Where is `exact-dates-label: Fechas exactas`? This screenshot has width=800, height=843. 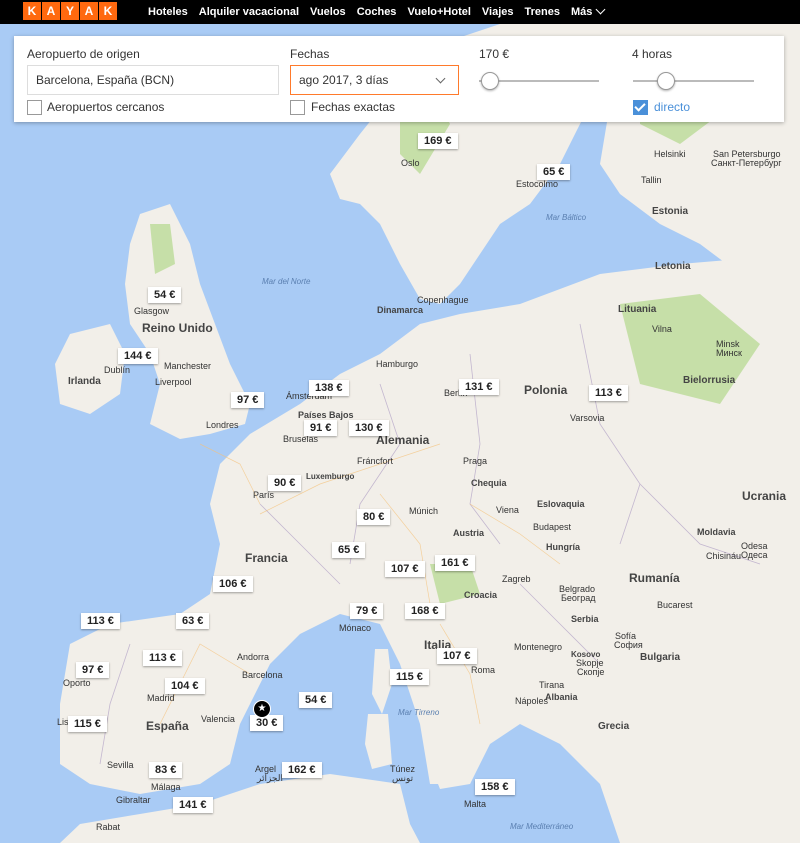 exact-dates-label: Fechas exactas is located at coordinates (353, 107).